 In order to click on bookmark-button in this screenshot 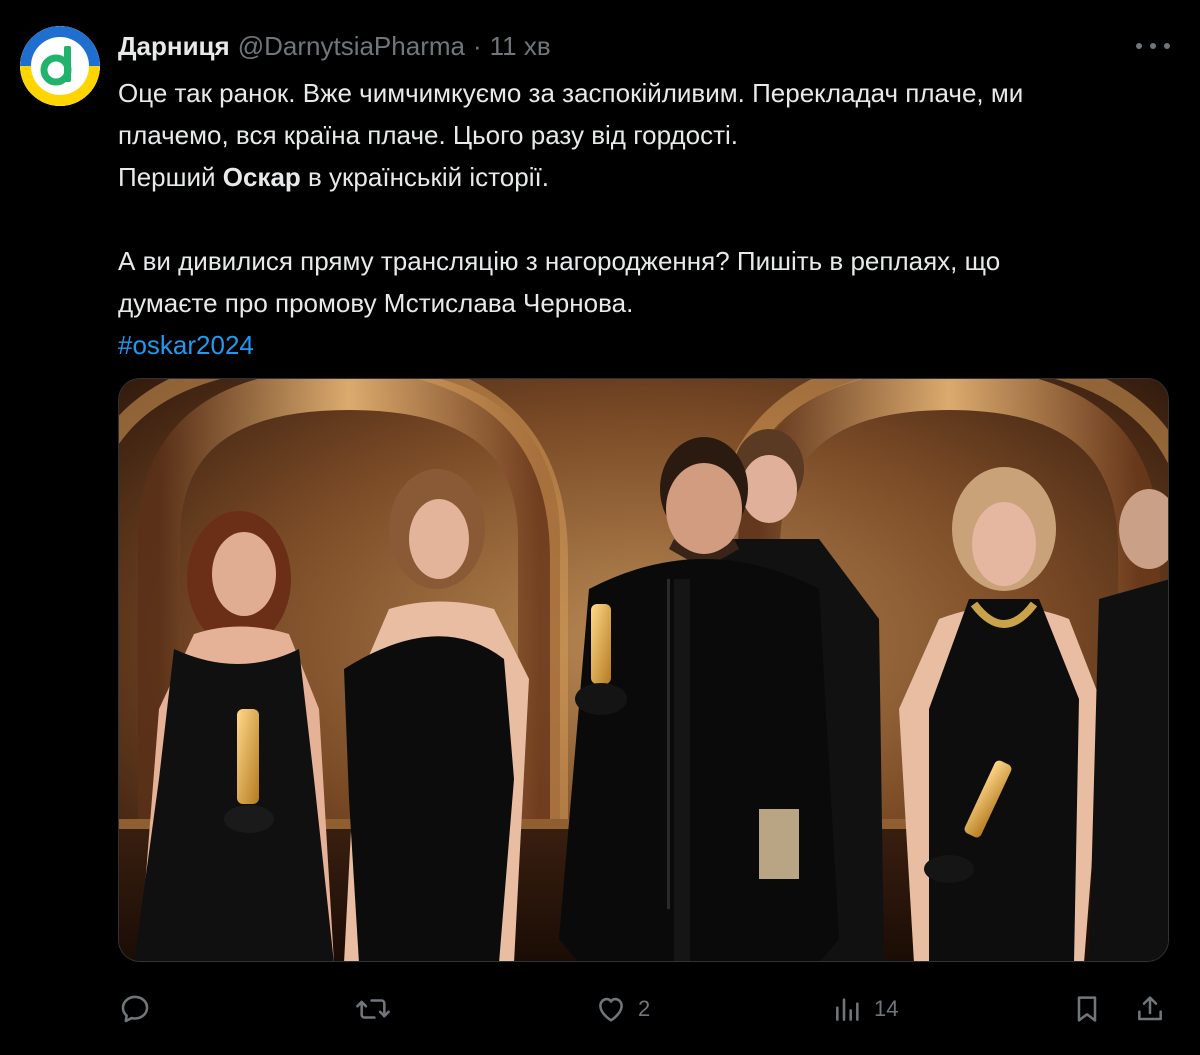, I will do `click(1087, 1009)`.